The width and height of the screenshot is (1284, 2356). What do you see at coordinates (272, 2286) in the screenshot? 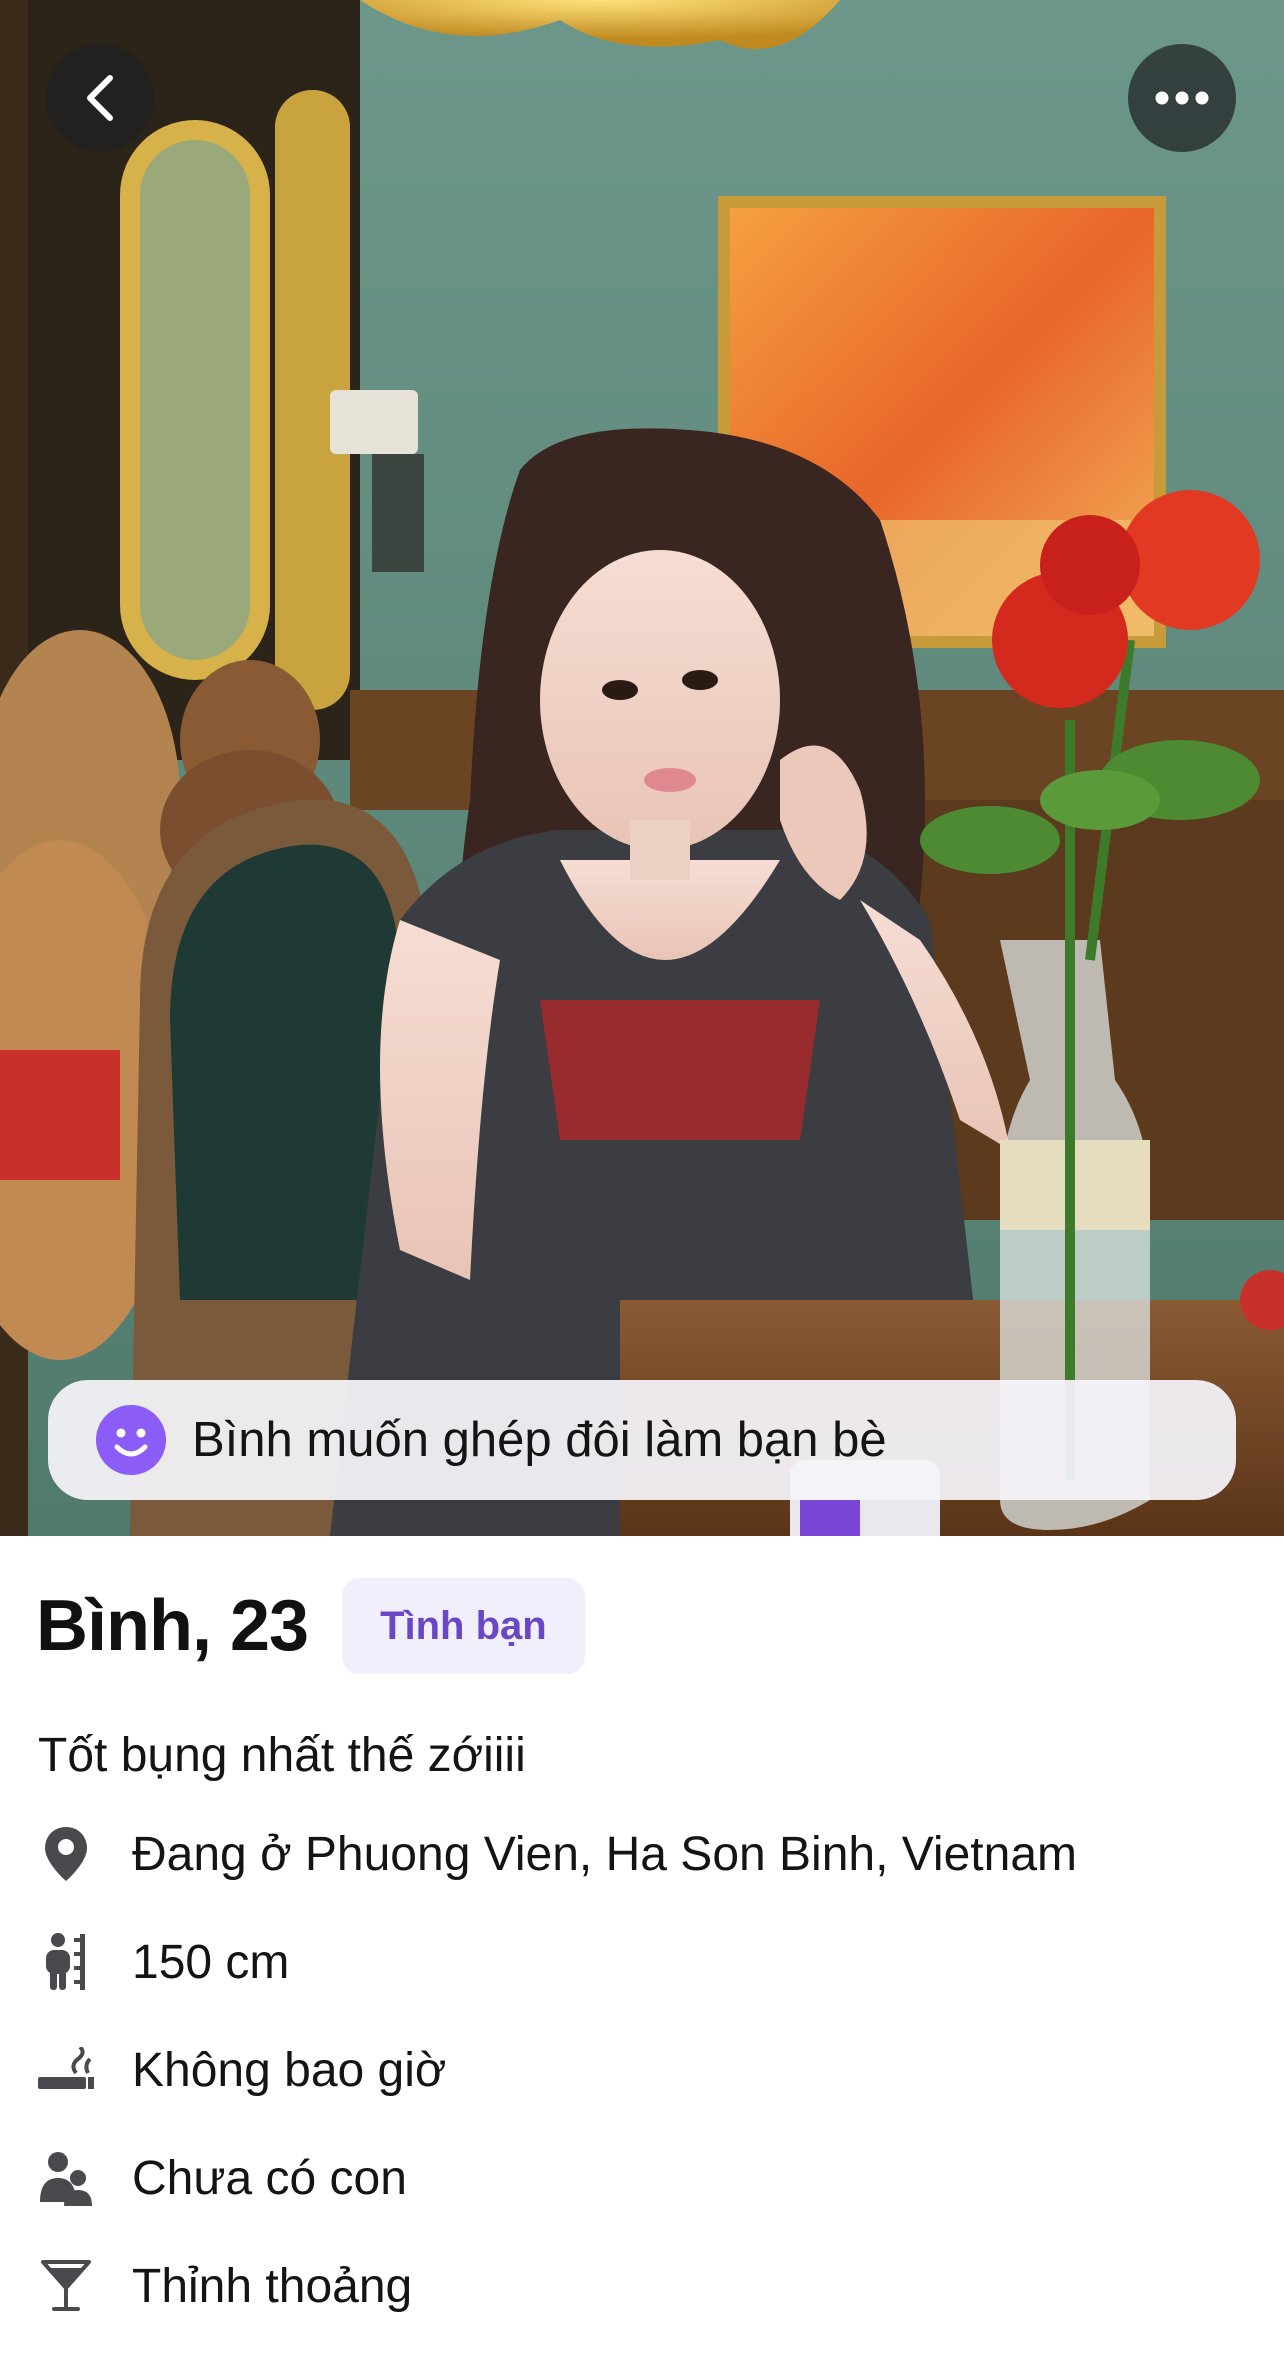
I see `attribute-text: Thỉnh thoảng` at bounding box center [272, 2286].